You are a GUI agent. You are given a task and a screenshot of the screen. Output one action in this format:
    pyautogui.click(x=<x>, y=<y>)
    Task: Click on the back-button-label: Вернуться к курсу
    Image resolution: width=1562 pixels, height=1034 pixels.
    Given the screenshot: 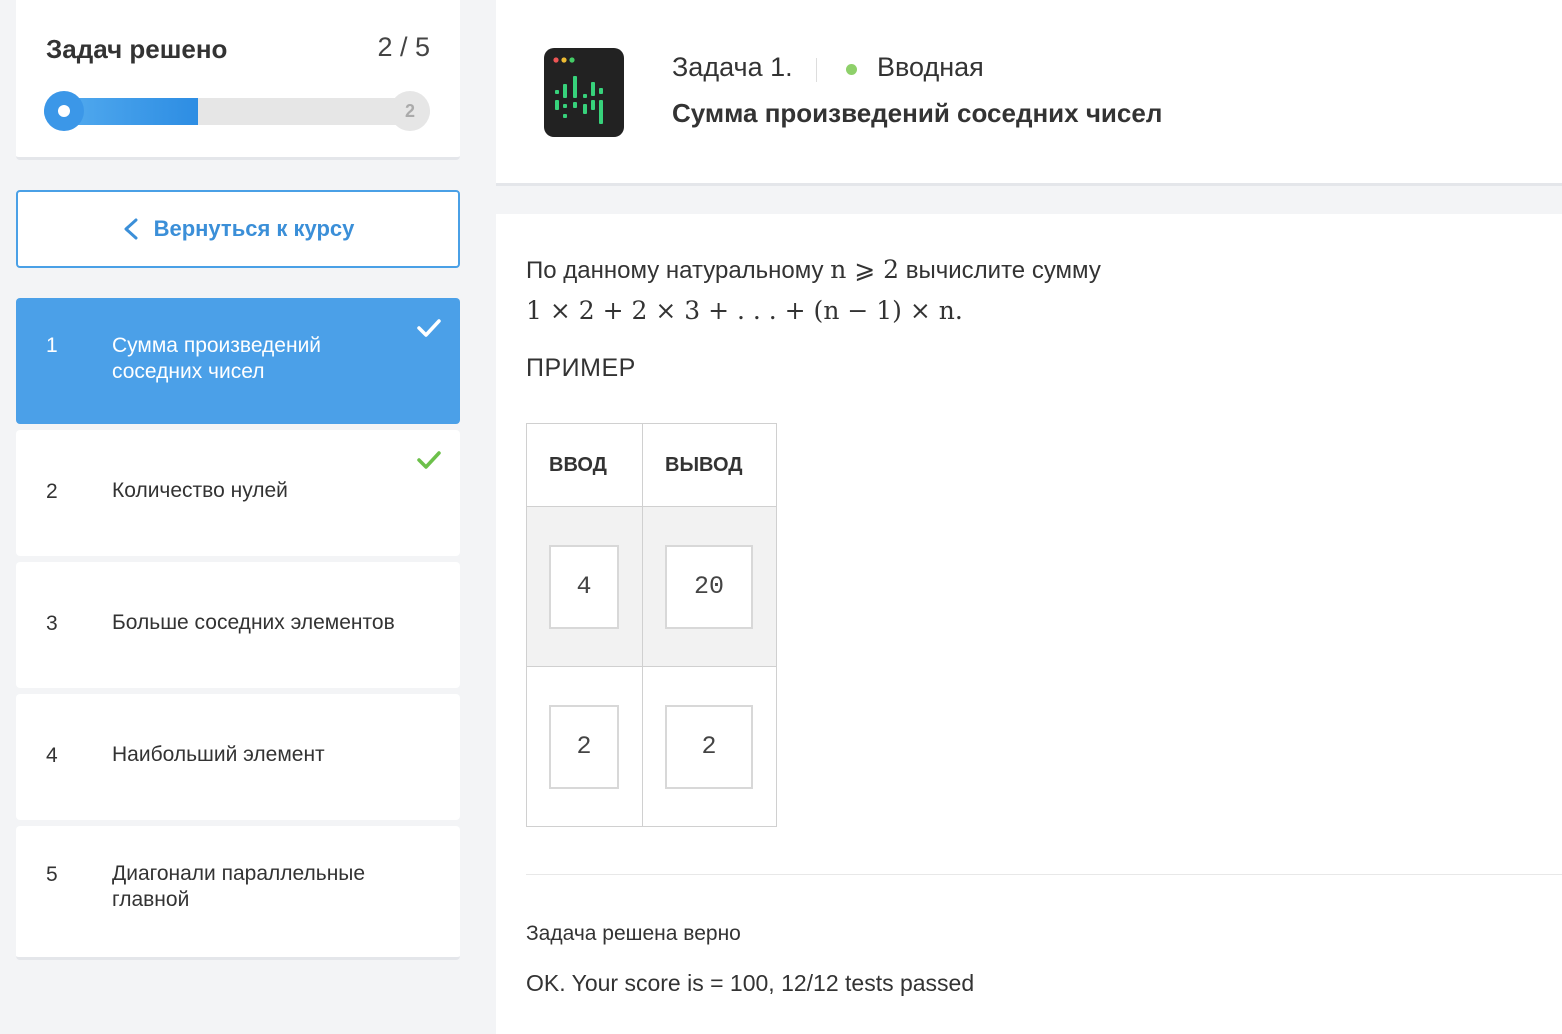 What is the action you would take?
    pyautogui.click(x=254, y=228)
    